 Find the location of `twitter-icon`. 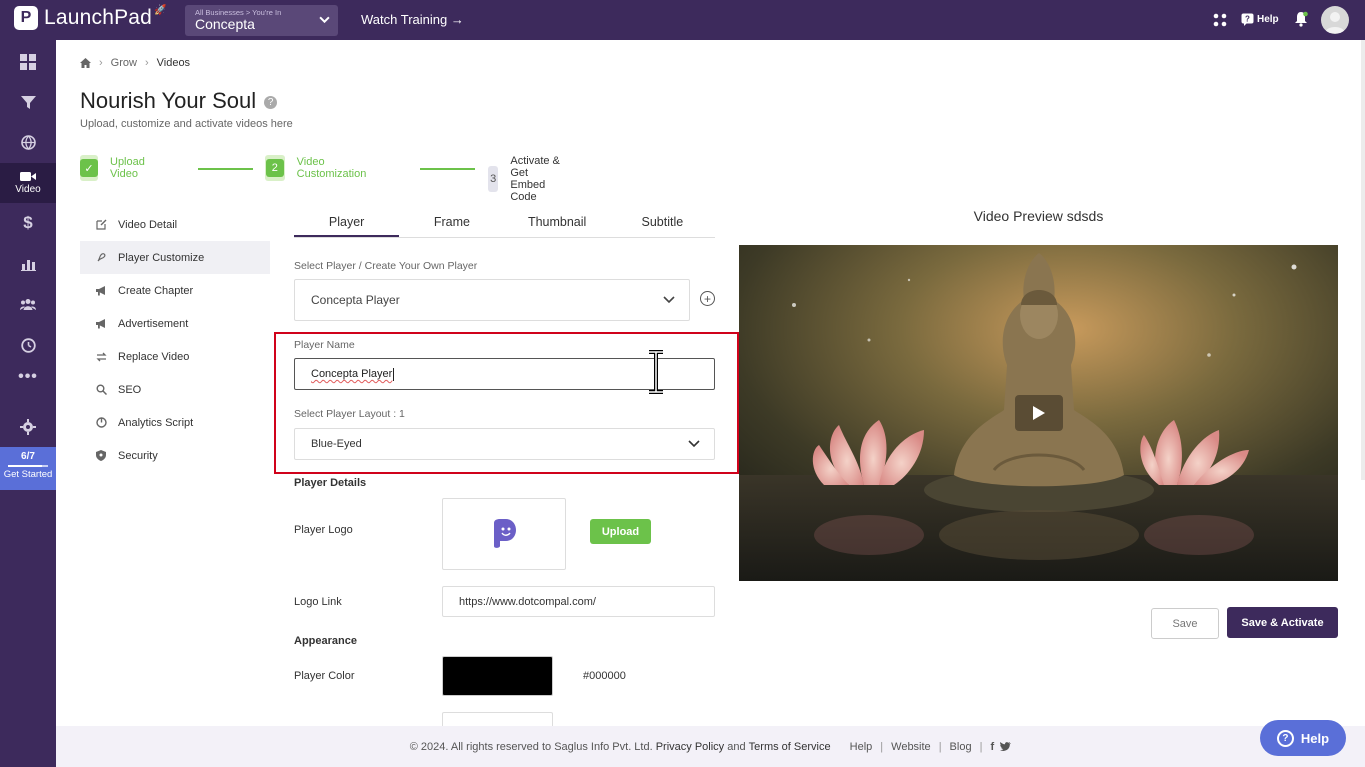

twitter-icon is located at coordinates (1006, 746).